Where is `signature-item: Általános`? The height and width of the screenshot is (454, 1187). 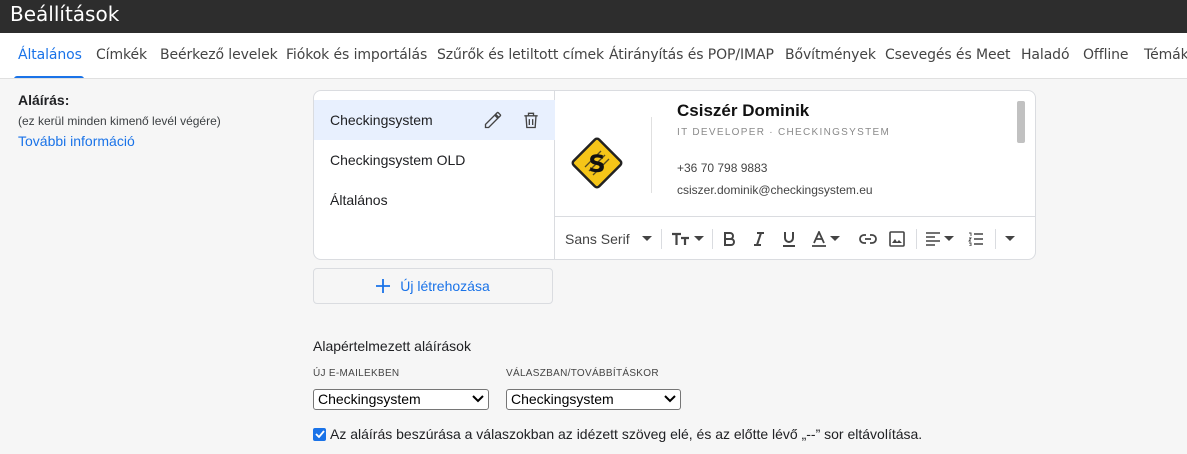
signature-item: Általános is located at coordinates (434, 200).